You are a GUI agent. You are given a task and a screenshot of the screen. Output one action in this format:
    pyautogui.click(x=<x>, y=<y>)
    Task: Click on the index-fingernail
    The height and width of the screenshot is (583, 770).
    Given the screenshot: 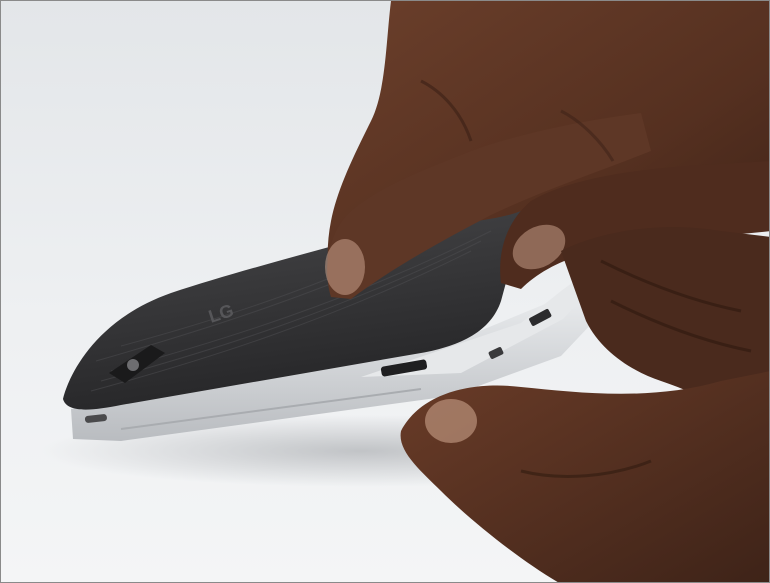 What is the action you would take?
    pyautogui.click(x=345, y=267)
    